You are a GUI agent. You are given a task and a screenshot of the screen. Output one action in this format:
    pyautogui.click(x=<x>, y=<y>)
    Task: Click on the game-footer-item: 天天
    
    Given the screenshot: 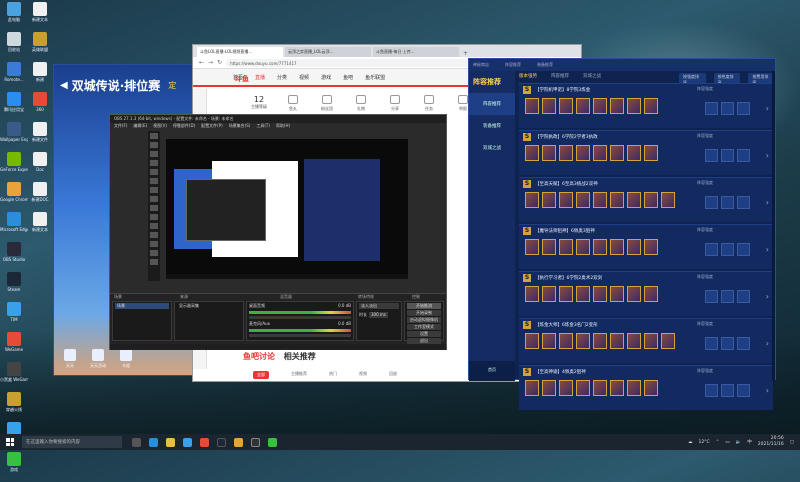 What is the action you would take?
    pyautogui.click(x=70, y=359)
    